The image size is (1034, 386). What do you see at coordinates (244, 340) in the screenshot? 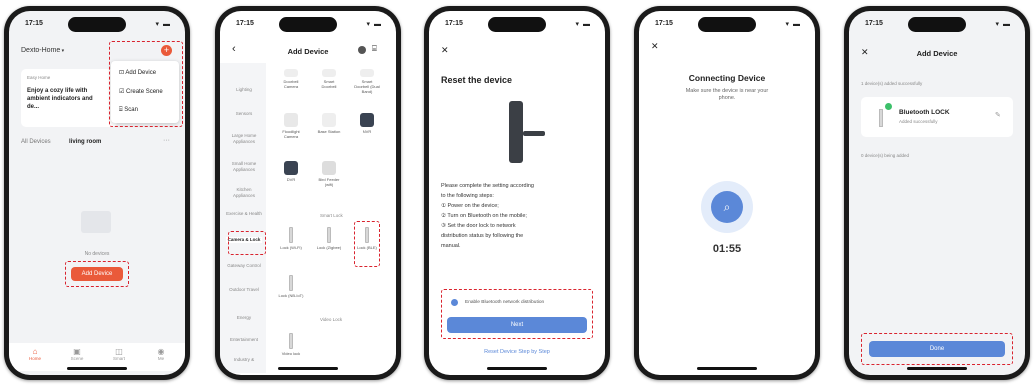
I see `category-entertainment: Entertainment` at bounding box center [244, 340].